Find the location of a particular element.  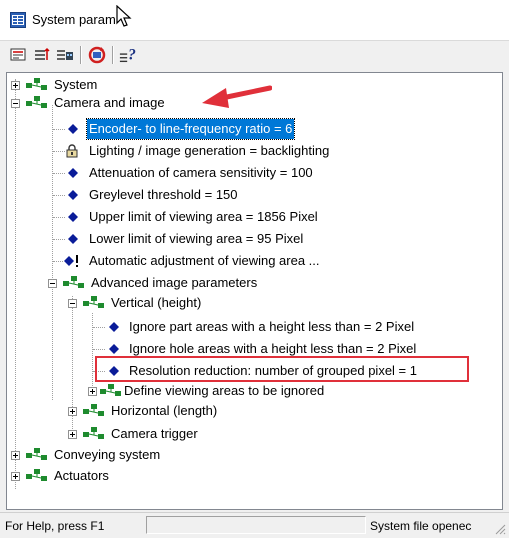

toolbar: ? is located at coordinates (255, 55).